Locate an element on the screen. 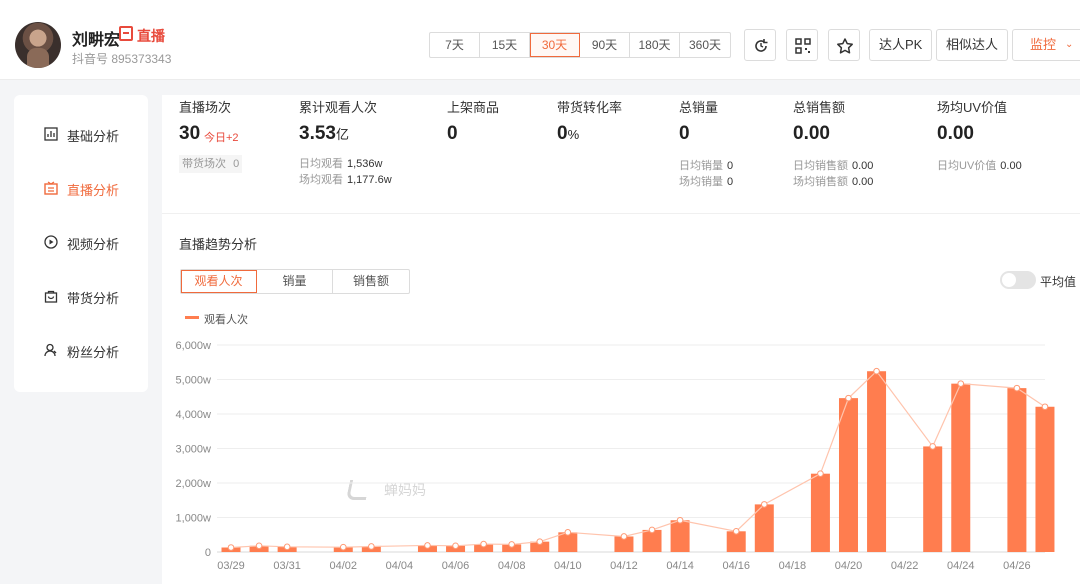 The width and height of the screenshot is (1080, 584). sidebar-item-fans: 粉丝分析 is located at coordinates (81, 350).